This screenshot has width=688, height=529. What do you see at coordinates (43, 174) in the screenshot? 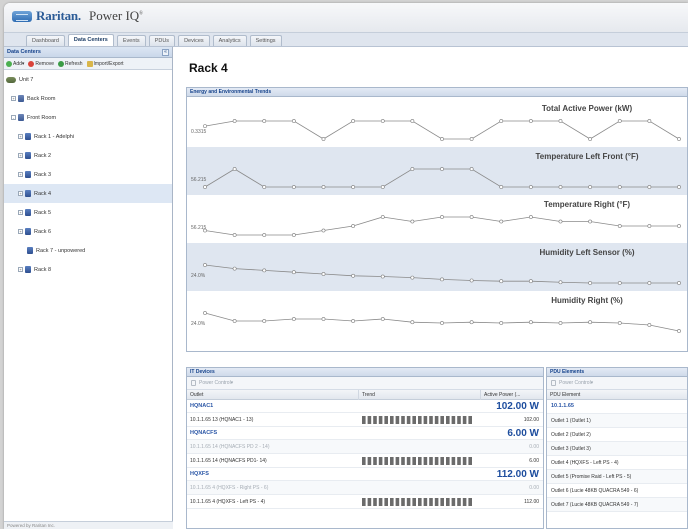
I see `tree-label: Rack 3` at bounding box center [43, 174].